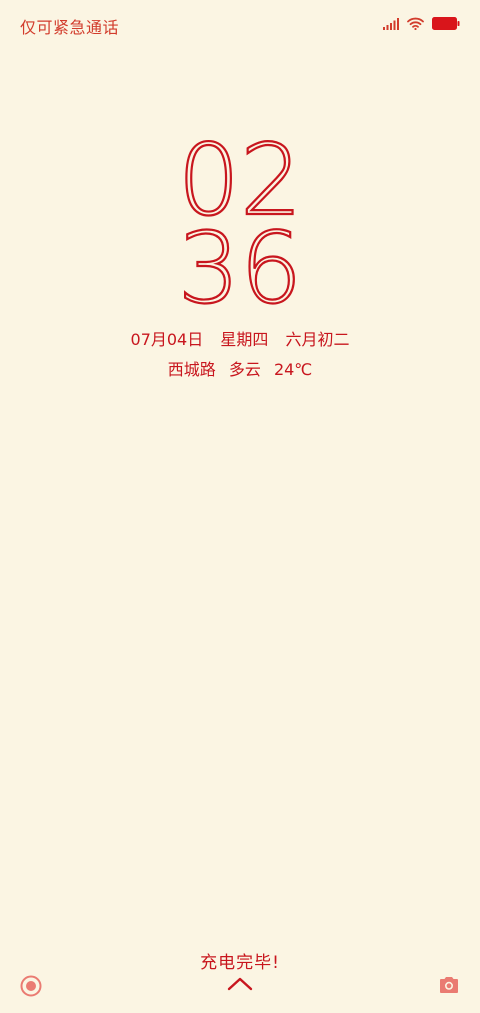 This screenshot has width=480, height=1013. Describe the element at coordinates (446, 23) in the screenshot. I see `battery-icon` at that location.